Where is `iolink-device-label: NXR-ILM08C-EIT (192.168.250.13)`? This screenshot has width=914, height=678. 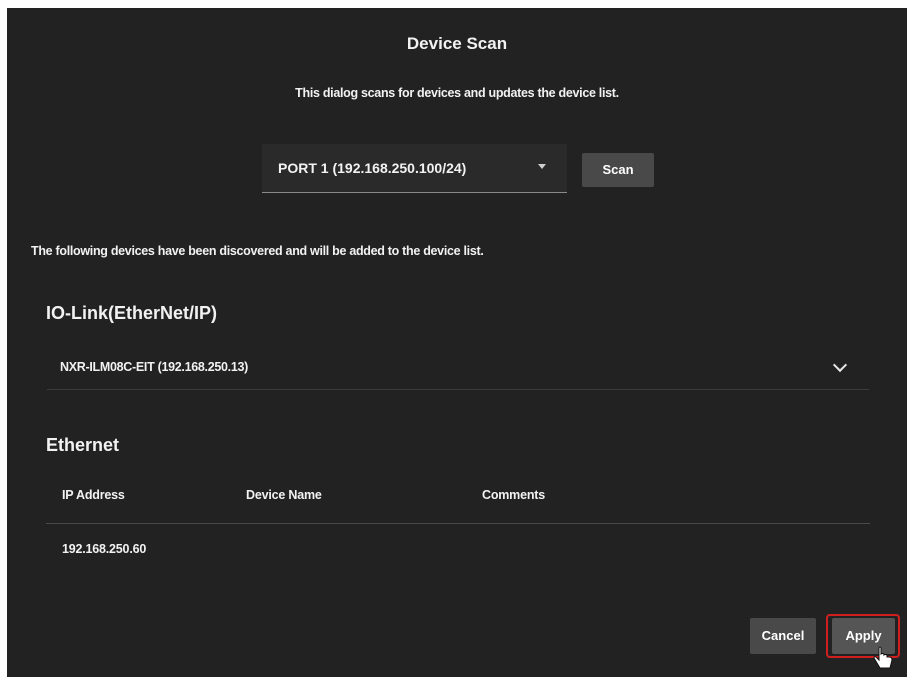
iolink-device-label: NXR-ILM08C-EIT (192.168.250.13) is located at coordinates (154, 367).